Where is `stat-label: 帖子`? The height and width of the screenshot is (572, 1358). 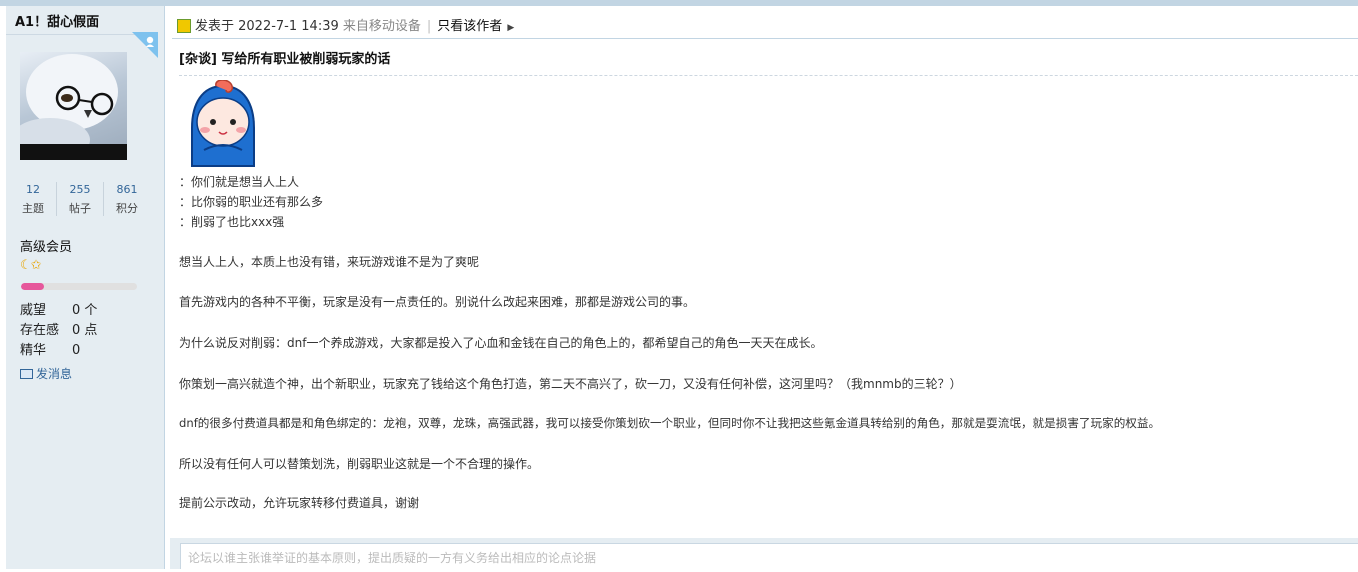 stat-label: 帖子 is located at coordinates (80, 208).